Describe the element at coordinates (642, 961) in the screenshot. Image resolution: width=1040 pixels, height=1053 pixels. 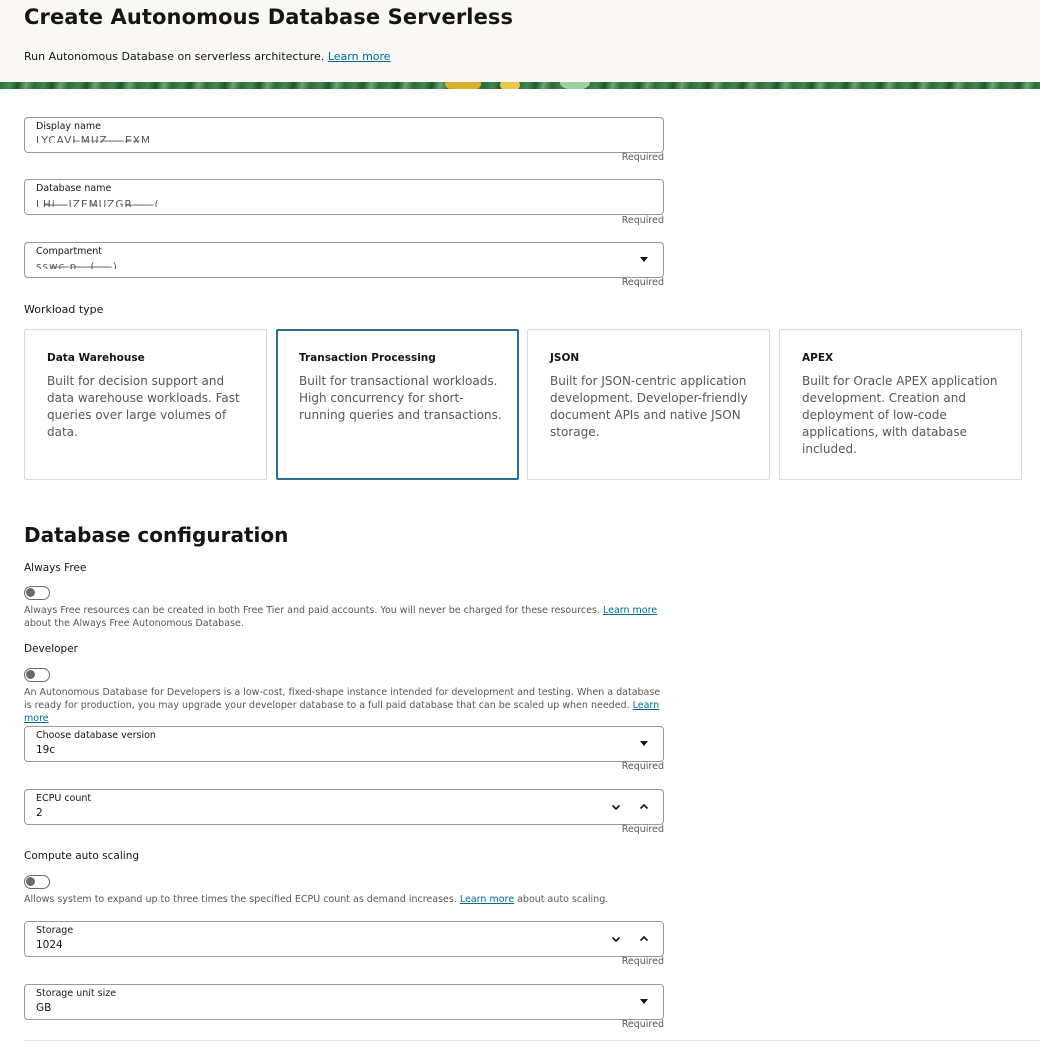
I see `storage-required: Required` at that location.